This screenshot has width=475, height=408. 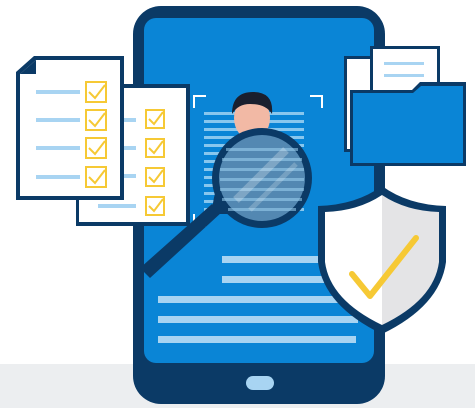 What do you see at coordinates (70, 128) in the screenshot?
I see `checklist-sheet-front` at bounding box center [70, 128].